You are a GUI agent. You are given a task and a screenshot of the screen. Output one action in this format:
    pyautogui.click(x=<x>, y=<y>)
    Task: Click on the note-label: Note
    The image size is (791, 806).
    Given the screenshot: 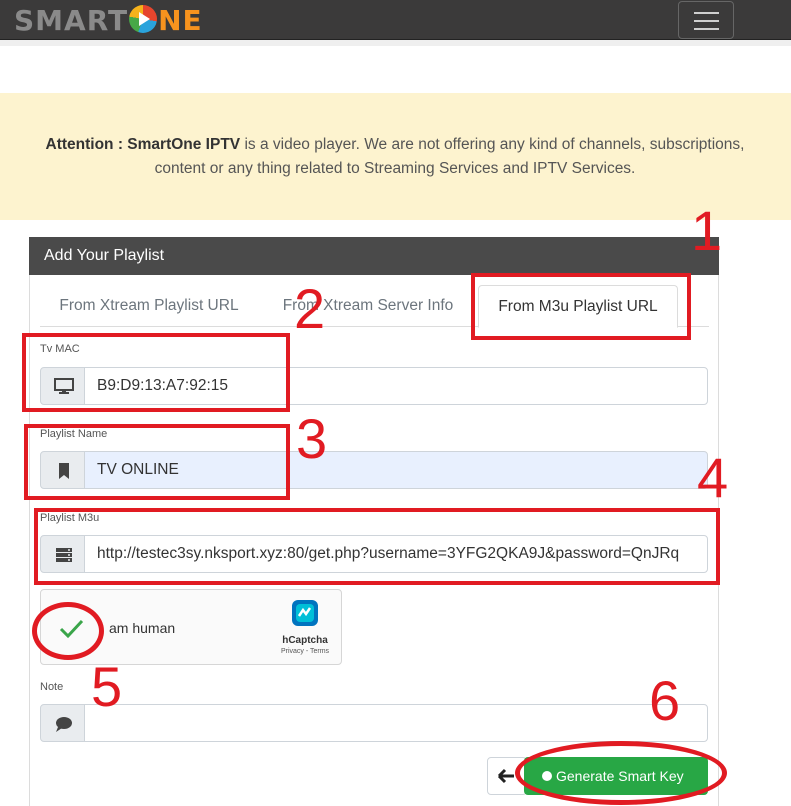 What is the action you would take?
    pyautogui.click(x=52, y=687)
    